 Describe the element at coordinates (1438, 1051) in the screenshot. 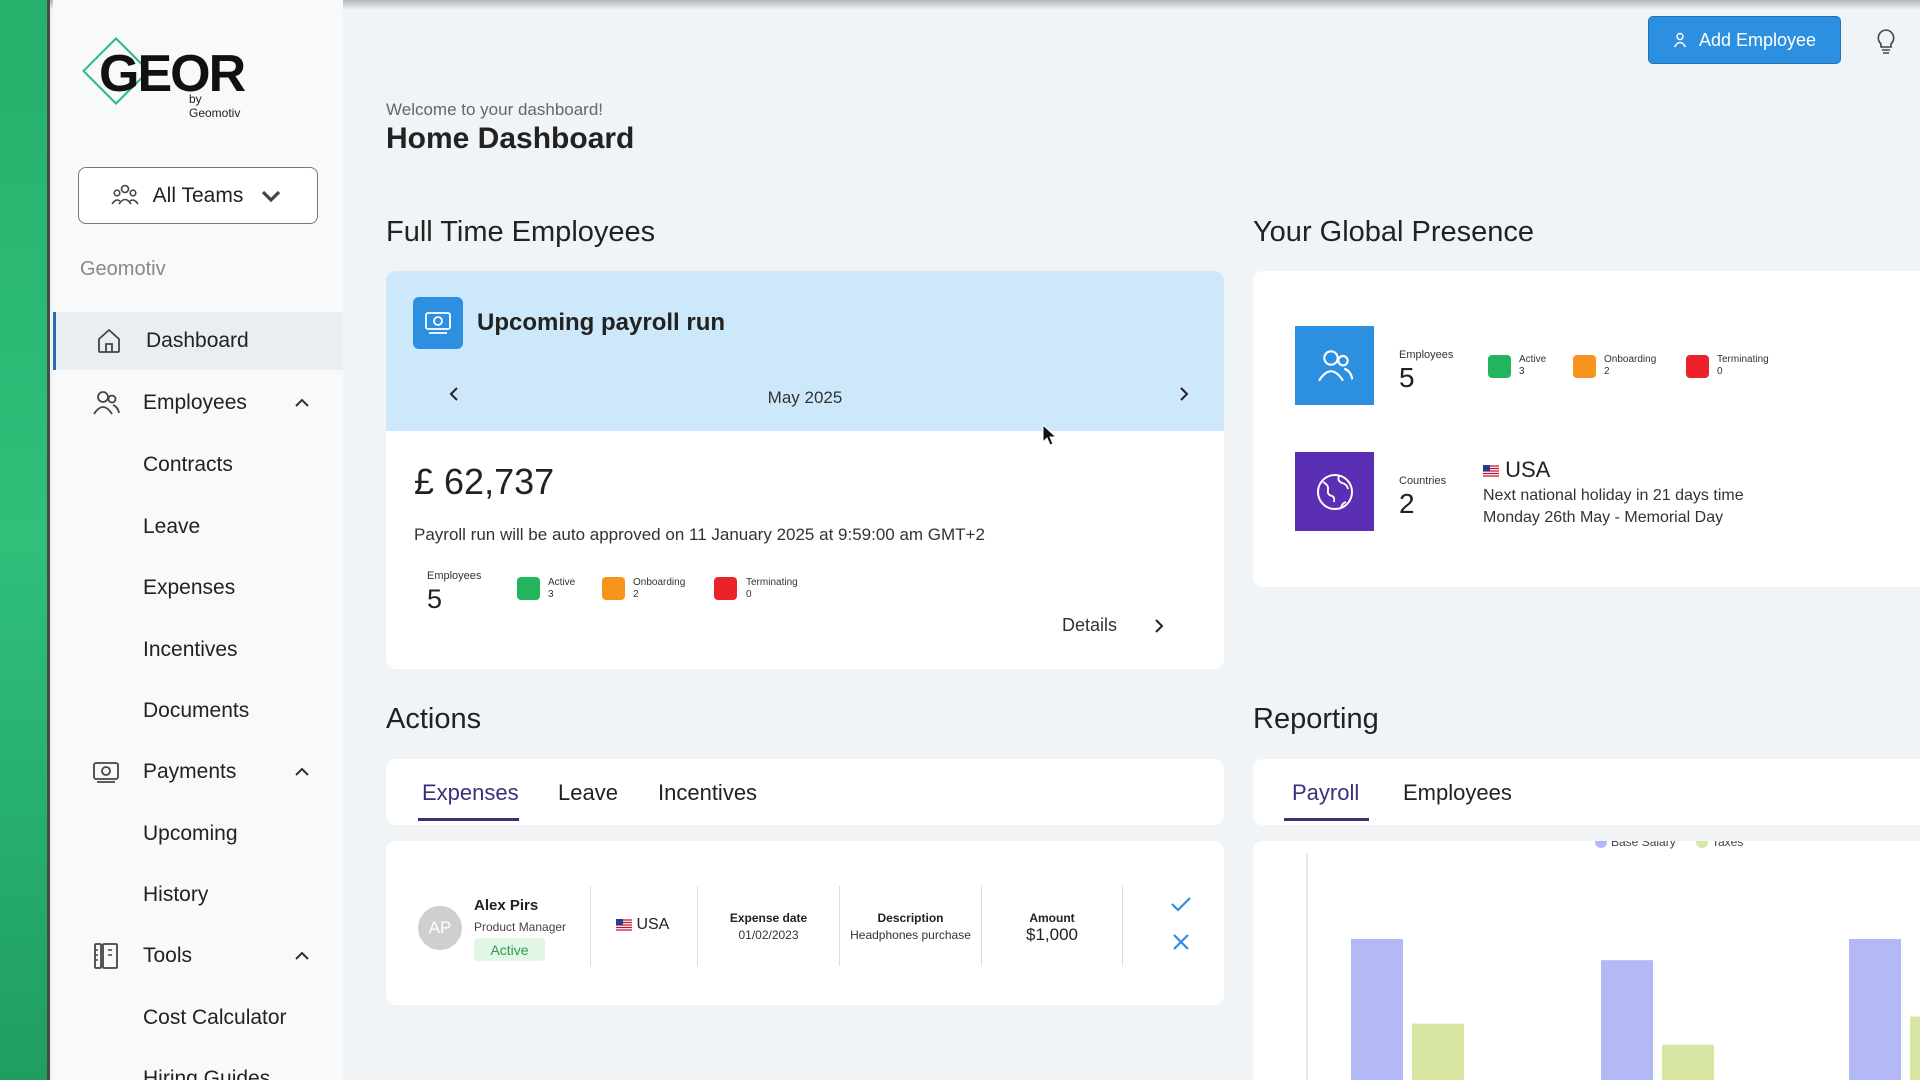

I see `bar-taxes` at that location.